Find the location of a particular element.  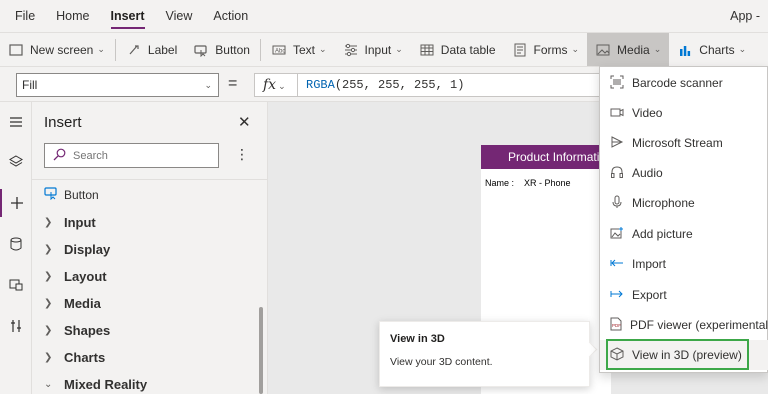

menu-item-export: Export is located at coordinates (684, 295).